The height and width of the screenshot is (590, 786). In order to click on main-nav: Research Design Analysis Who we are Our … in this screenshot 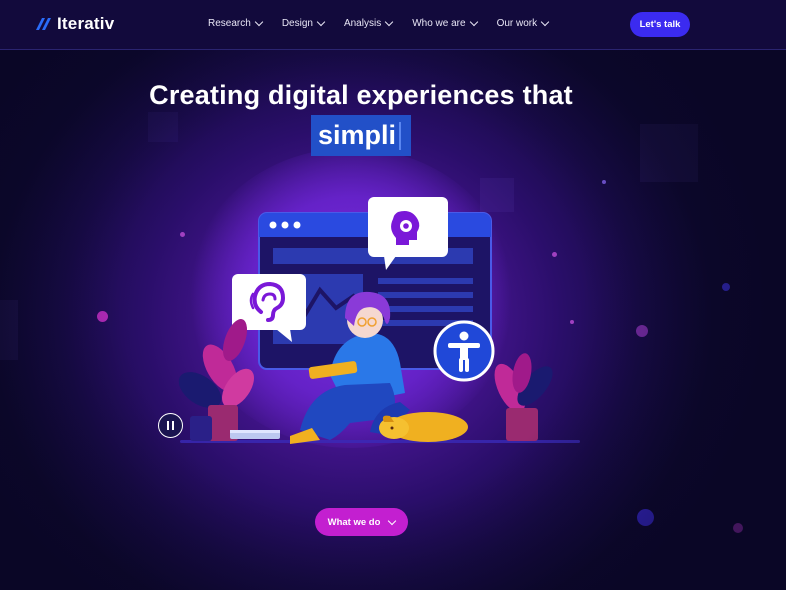, I will do `click(388, 23)`.